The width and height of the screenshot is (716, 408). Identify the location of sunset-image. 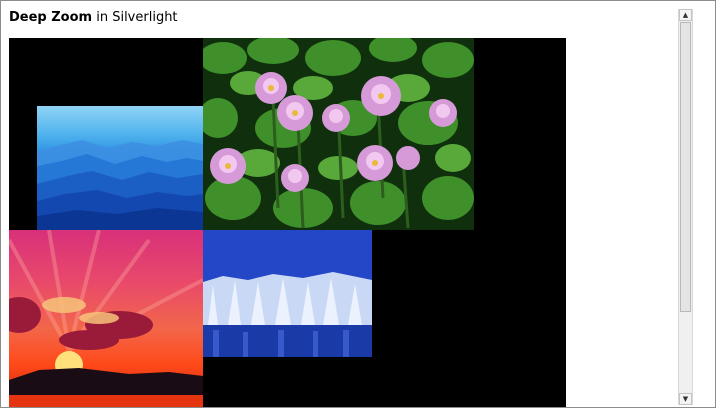
(106, 318).